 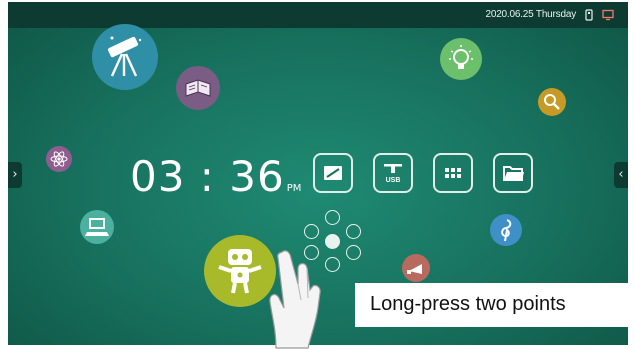 I want to click on usb-app-button: USB, so click(x=393, y=173).